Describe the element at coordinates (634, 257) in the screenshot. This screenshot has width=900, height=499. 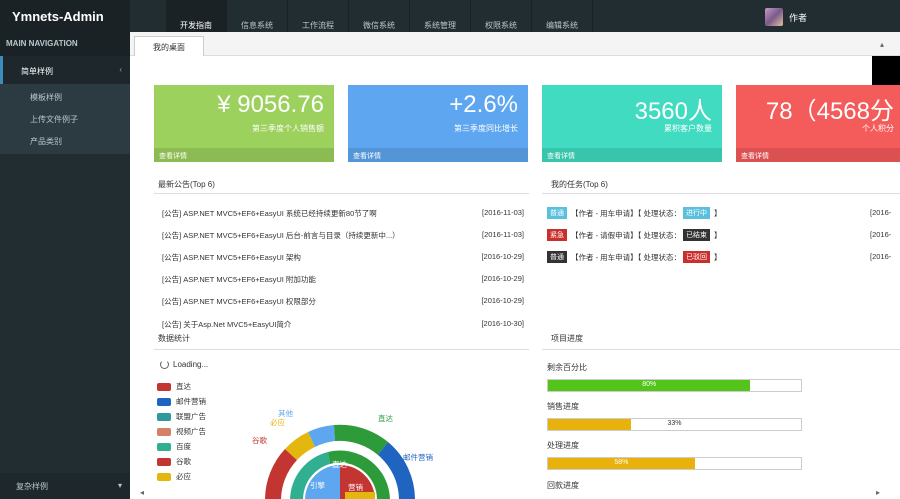
I see `task-row: 普通 【作者 - 用车申请】【 处理状态： 已驳回】` at that location.